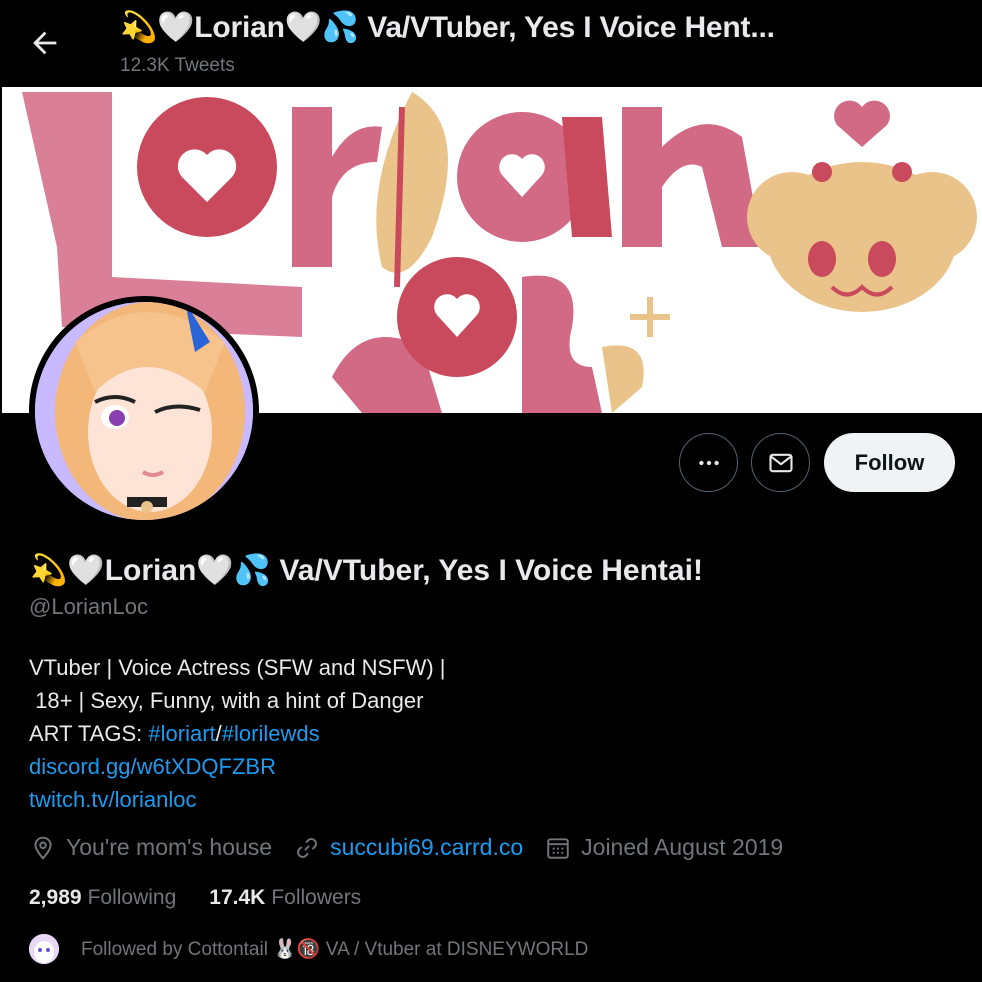 This screenshot has width=982, height=982. What do you see at coordinates (237, 766) in the screenshot?
I see `discord-link: discord.gg/w6tXDQFZBR` at bounding box center [237, 766].